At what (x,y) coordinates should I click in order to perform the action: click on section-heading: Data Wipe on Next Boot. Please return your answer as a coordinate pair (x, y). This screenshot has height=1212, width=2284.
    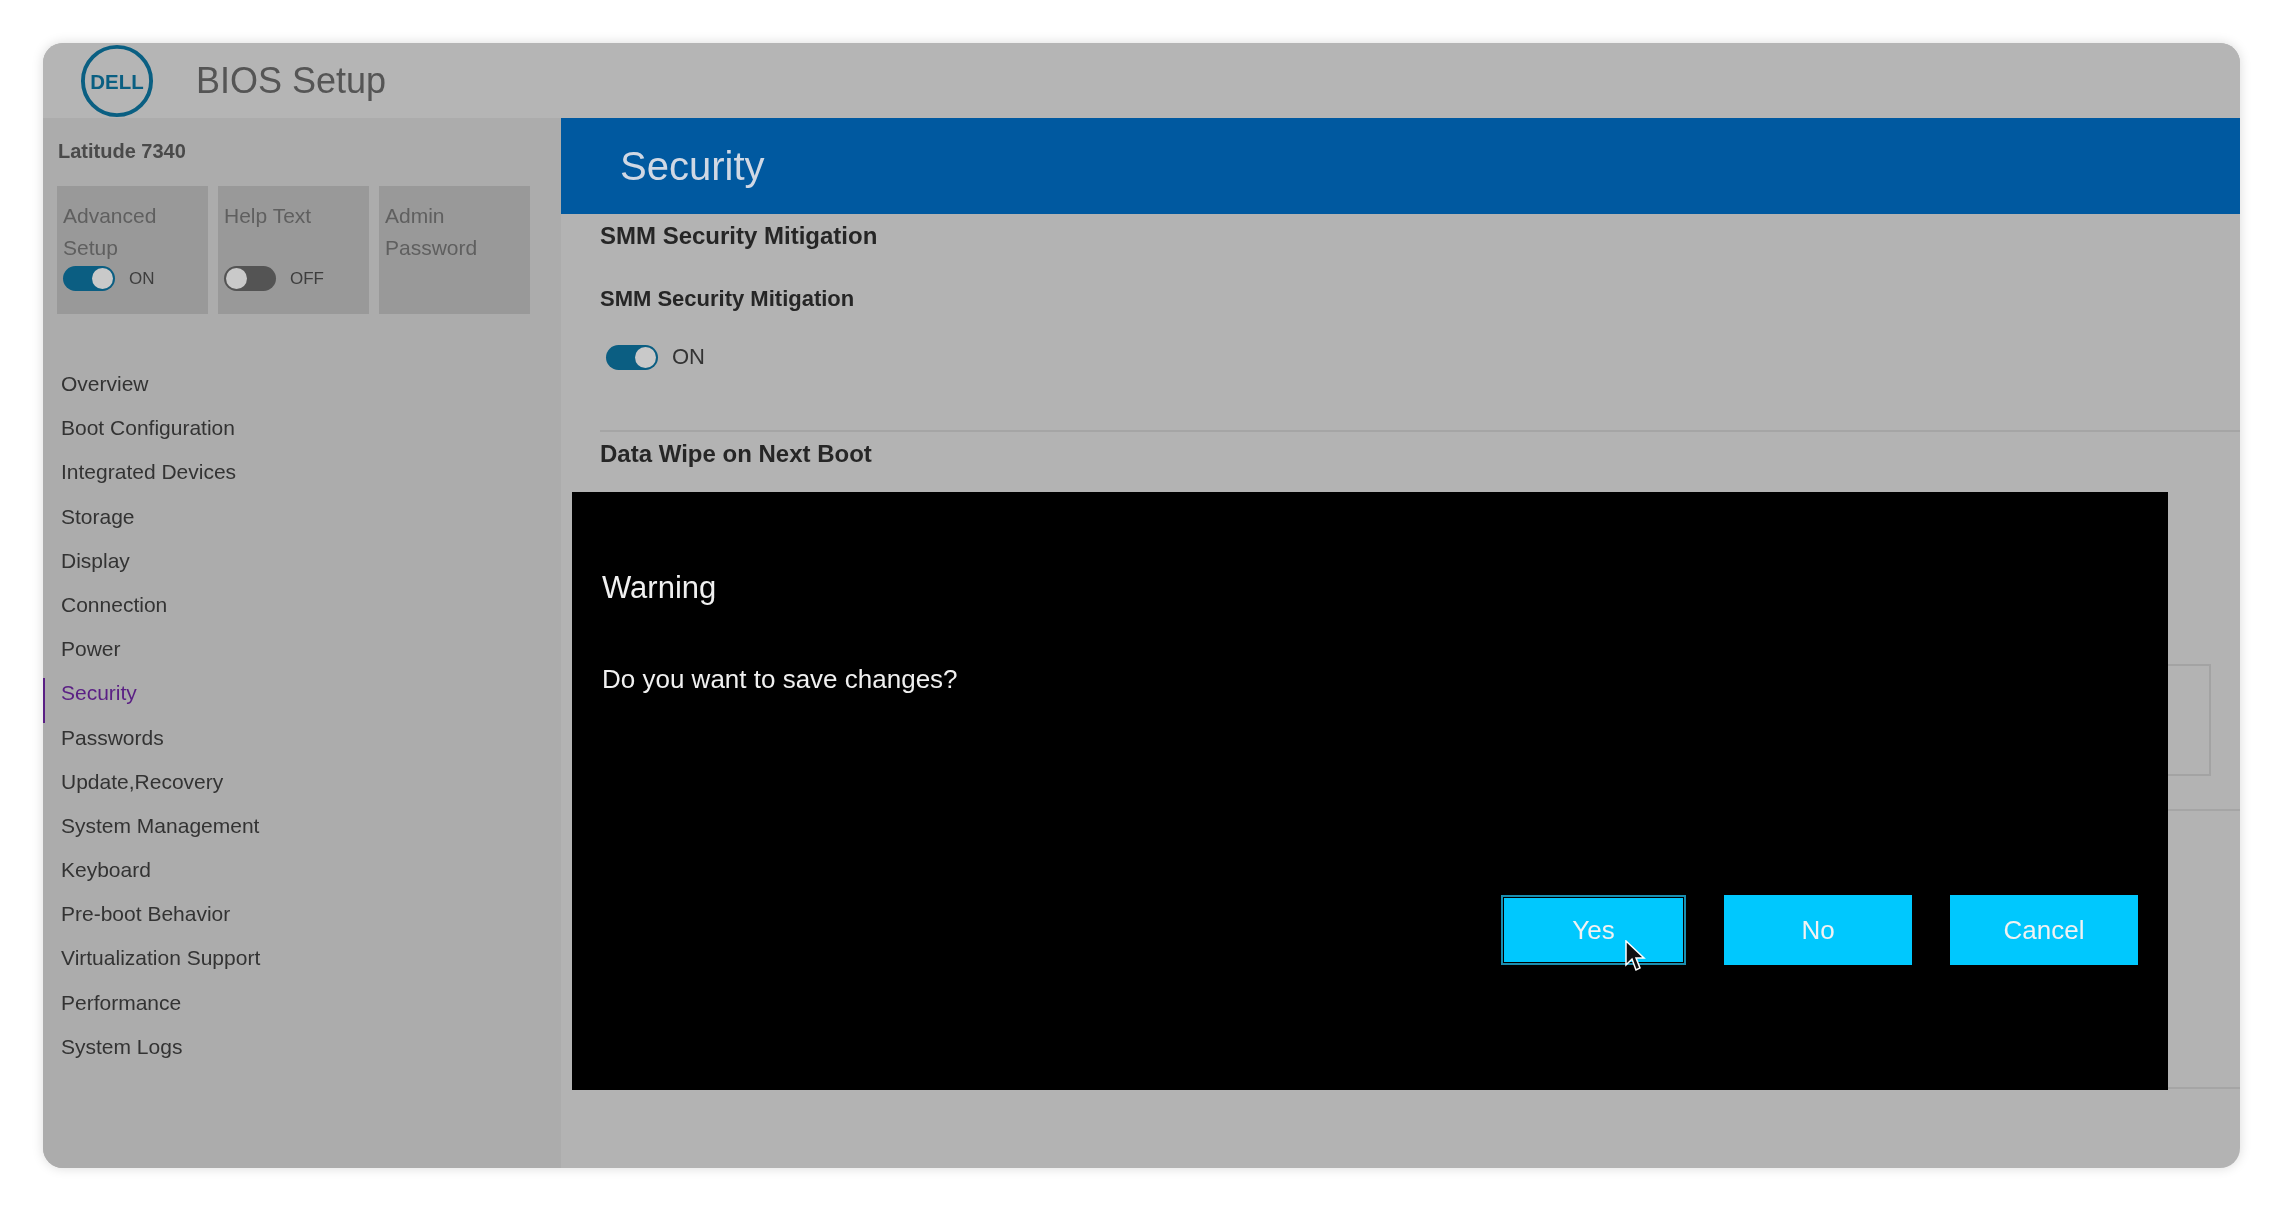
    Looking at the image, I should click on (736, 454).